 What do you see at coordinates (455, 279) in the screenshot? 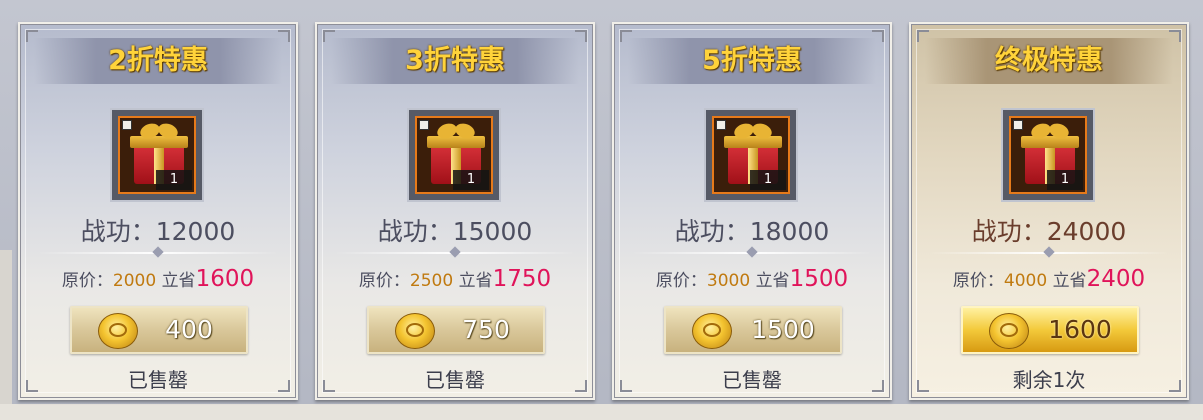
I see `price-info: 原价：2500 立省1750` at bounding box center [455, 279].